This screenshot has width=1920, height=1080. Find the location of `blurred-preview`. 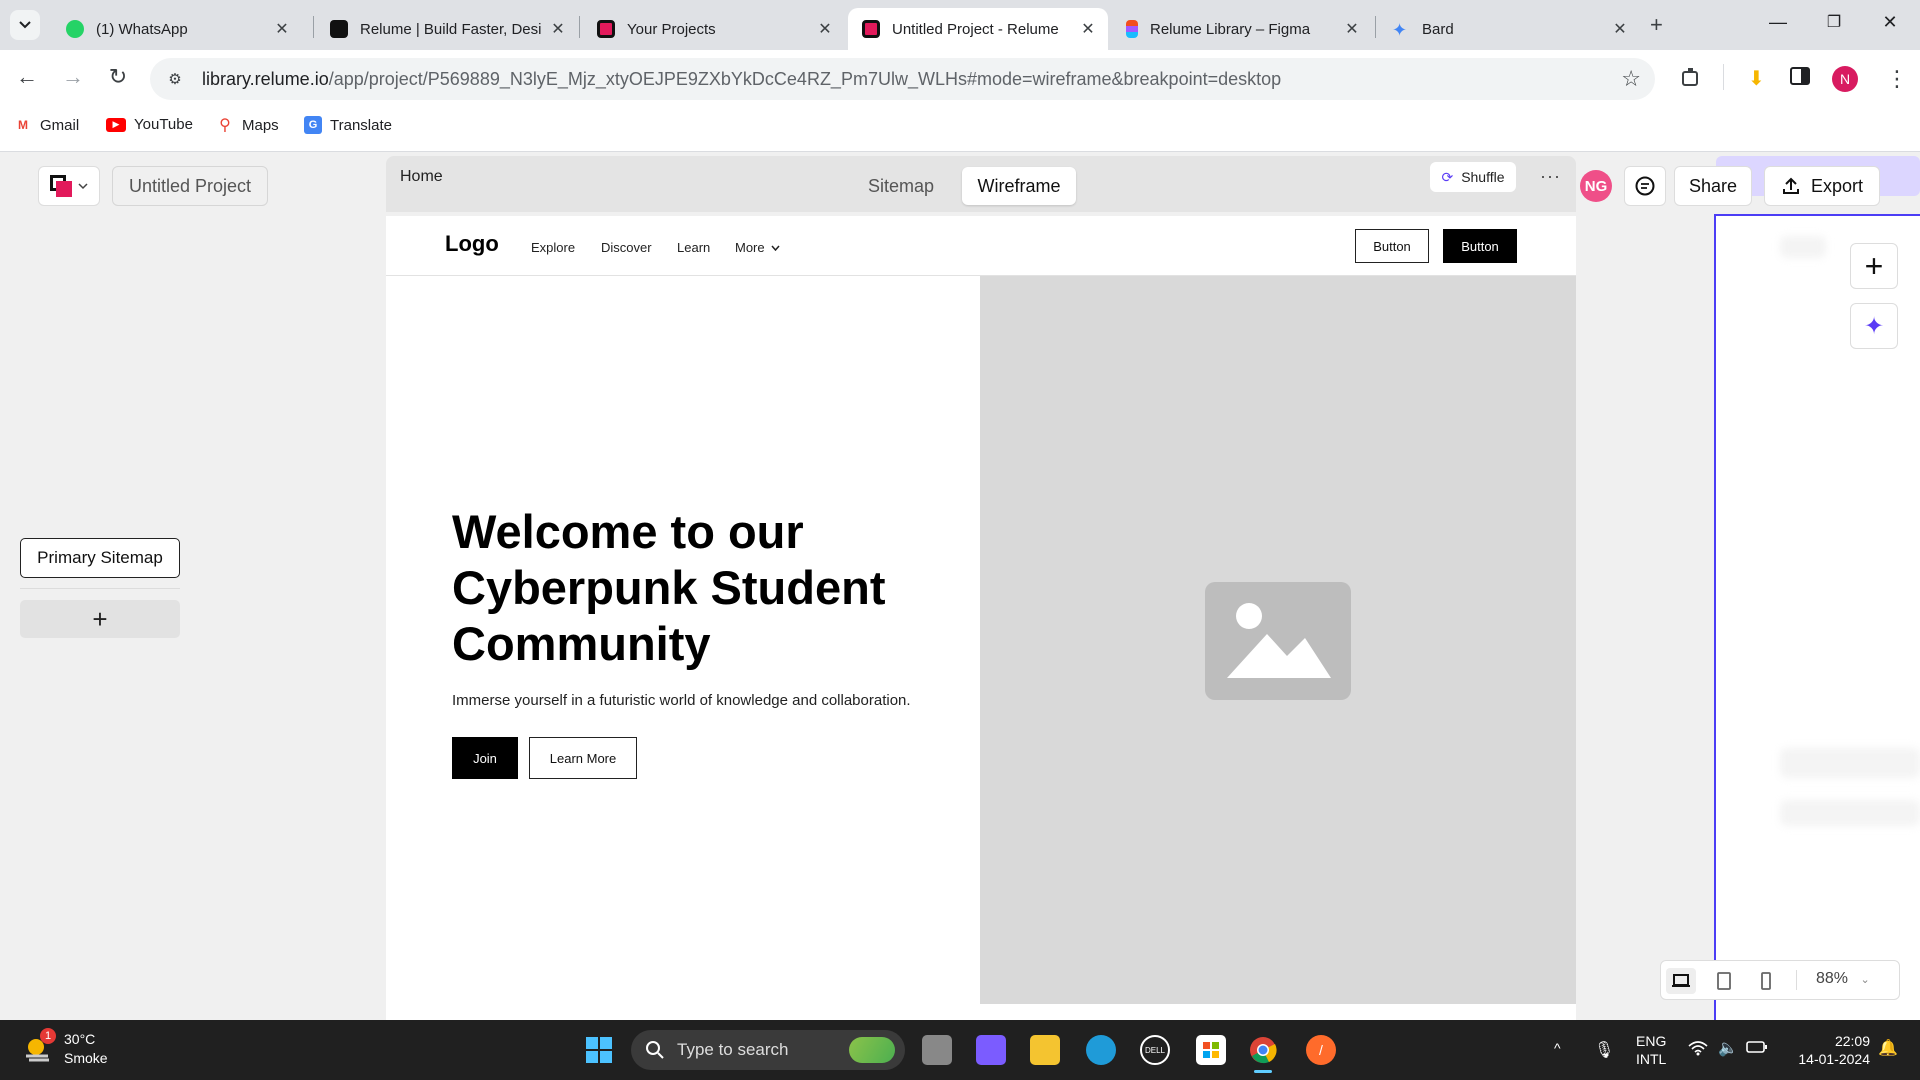

blurred-preview is located at coordinates (1850, 813).